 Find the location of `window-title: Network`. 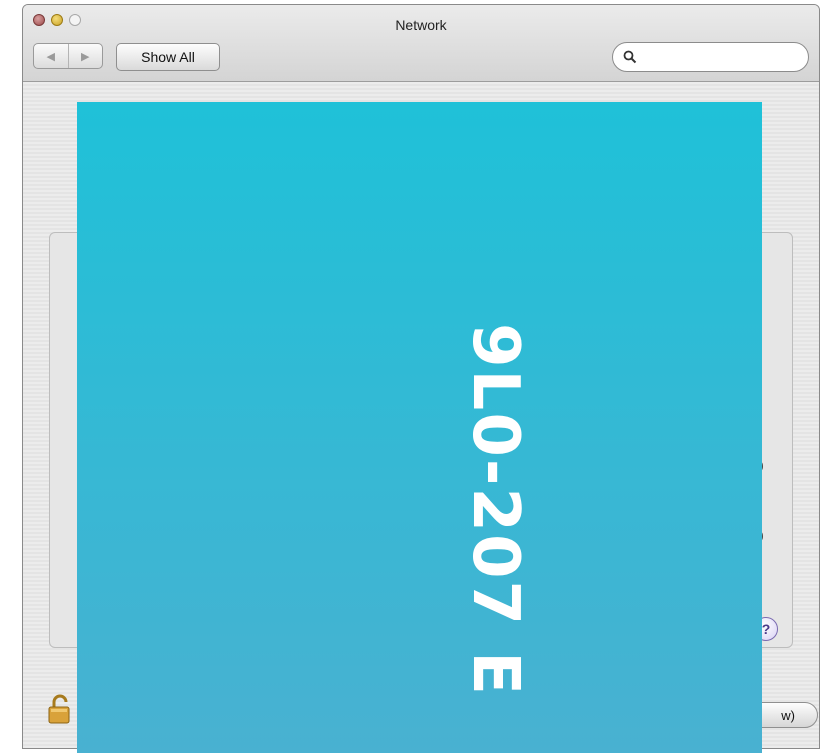

window-title: Network is located at coordinates (421, 25).